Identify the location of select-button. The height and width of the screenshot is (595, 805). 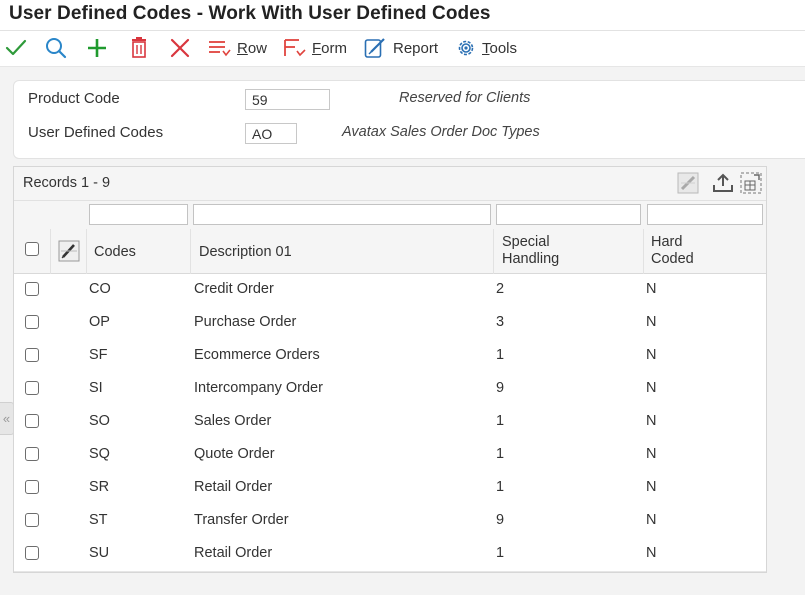
(16, 48).